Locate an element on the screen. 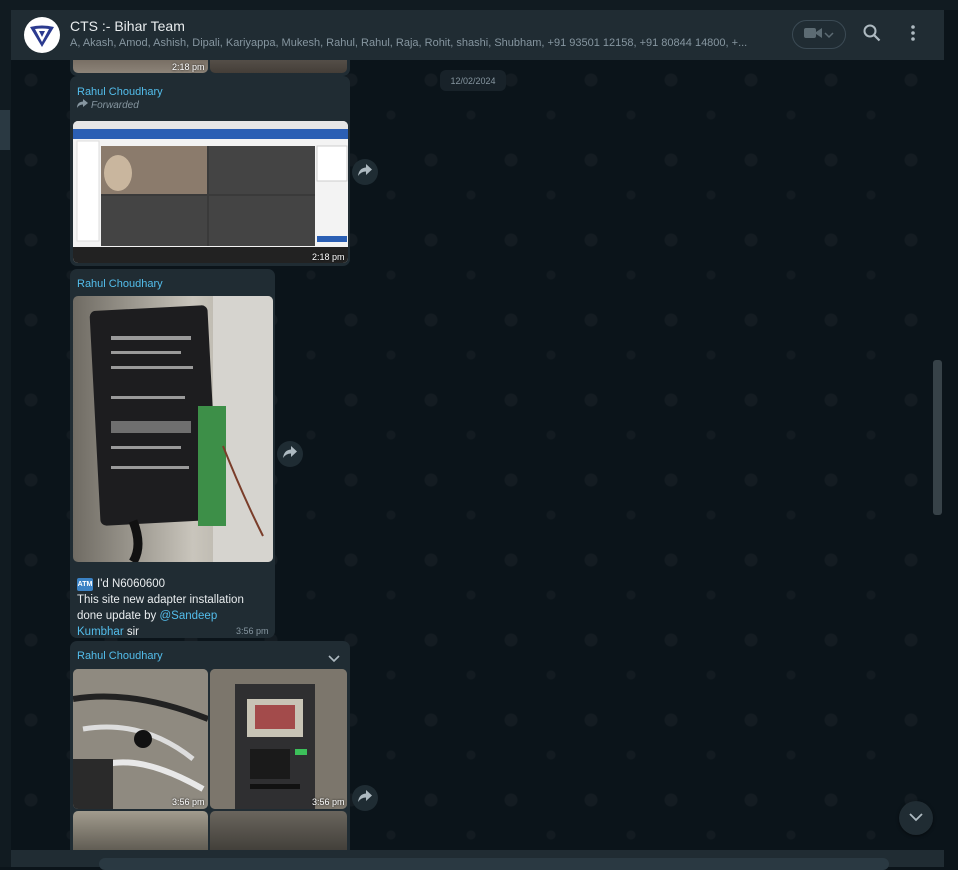 The image size is (958, 870). forwarded-label: Forwarded is located at coordinates (108, 105).